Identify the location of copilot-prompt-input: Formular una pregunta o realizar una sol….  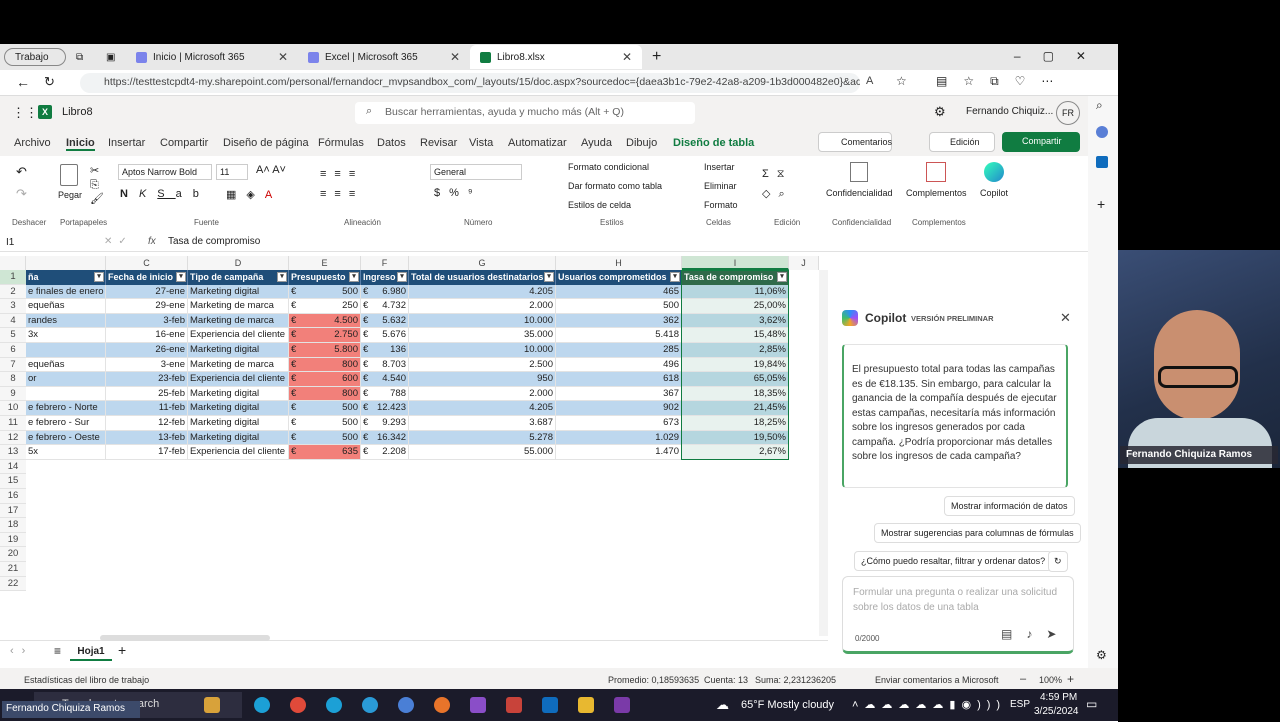
(958, 615).